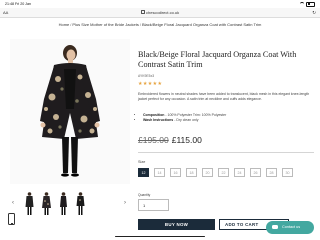  I want to click on breadcrumb-home: Home, so click(64, 24).